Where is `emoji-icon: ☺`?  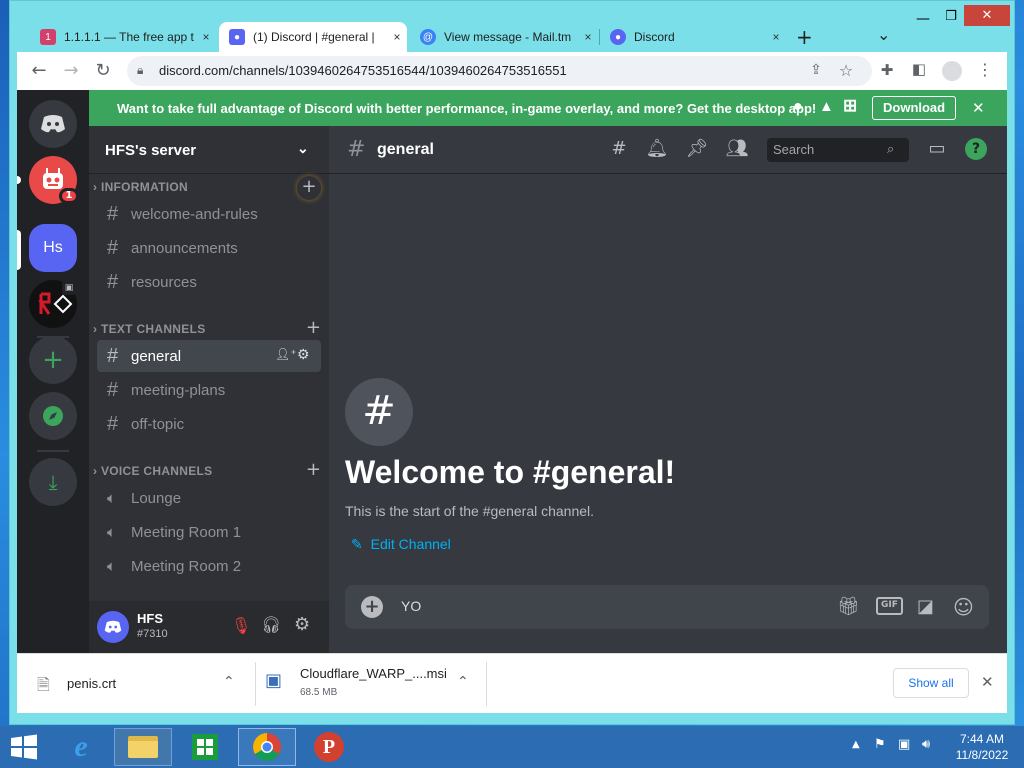
emoji-icon: ☺ is located at coordinates (963, 607).